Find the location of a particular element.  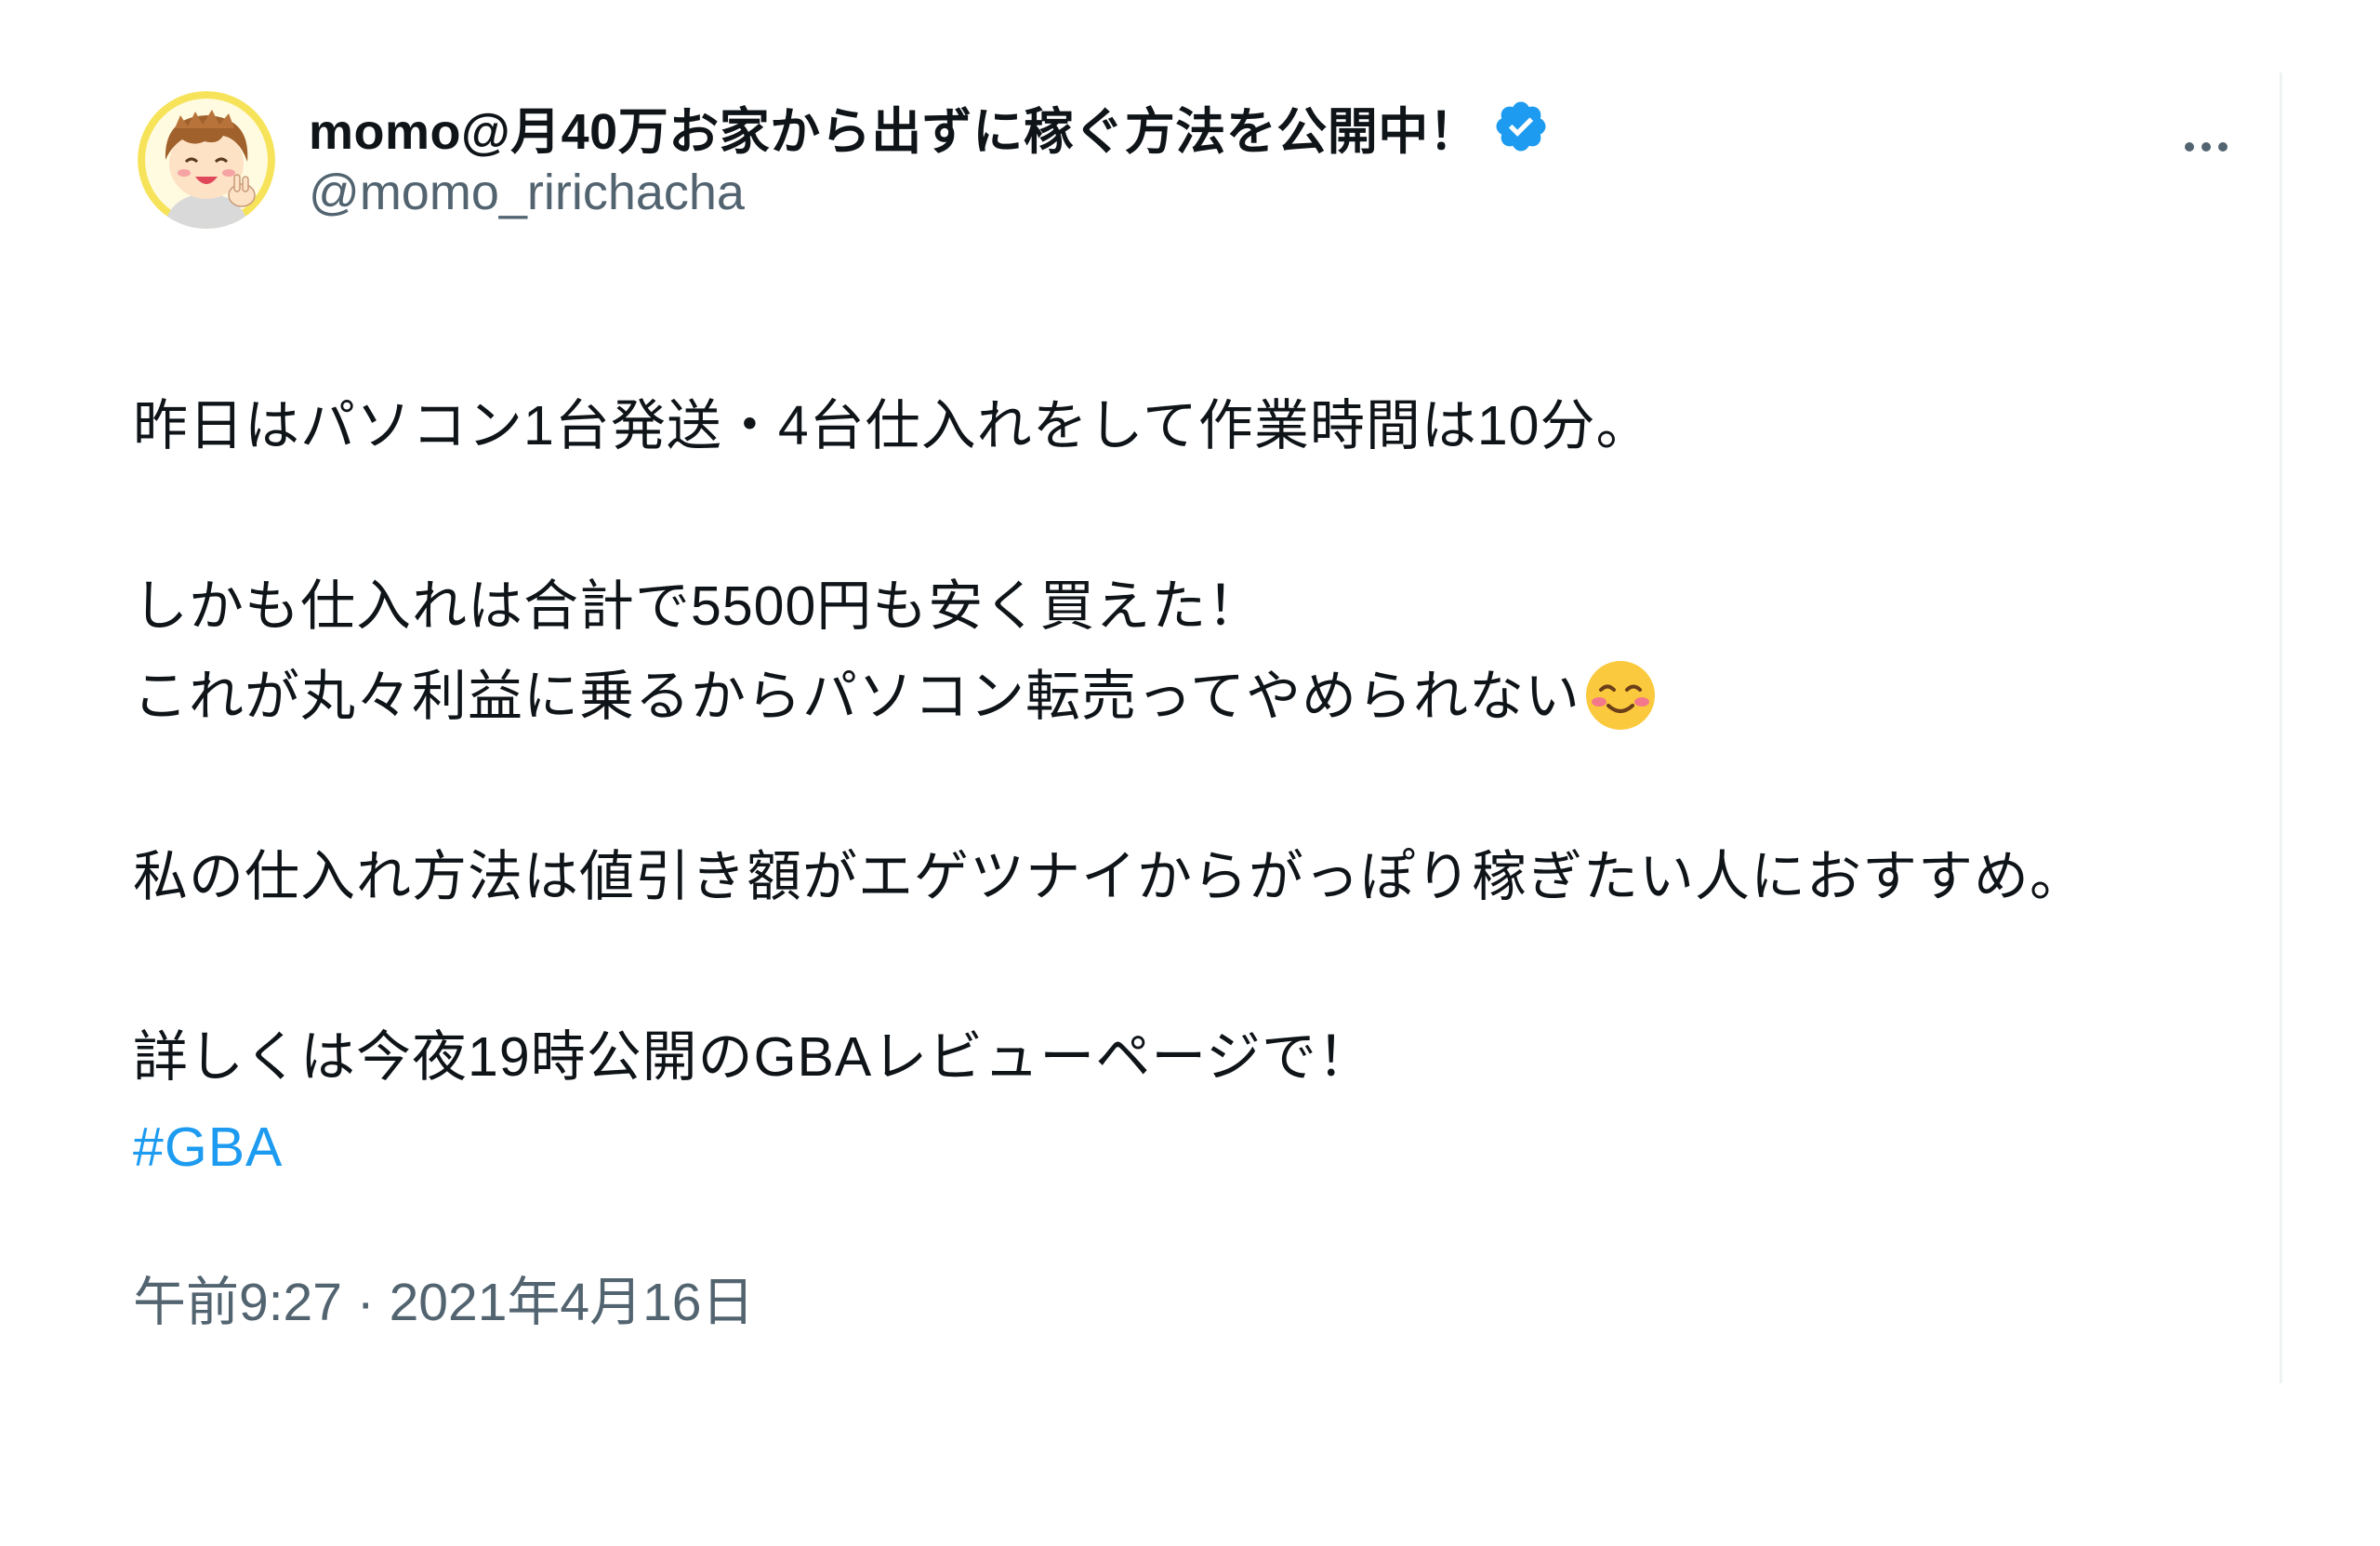

tweet-line-3-wrap: これが丸々利益に乗るからパソコン転売ってやめられない is located at coordinates (1183, 697).